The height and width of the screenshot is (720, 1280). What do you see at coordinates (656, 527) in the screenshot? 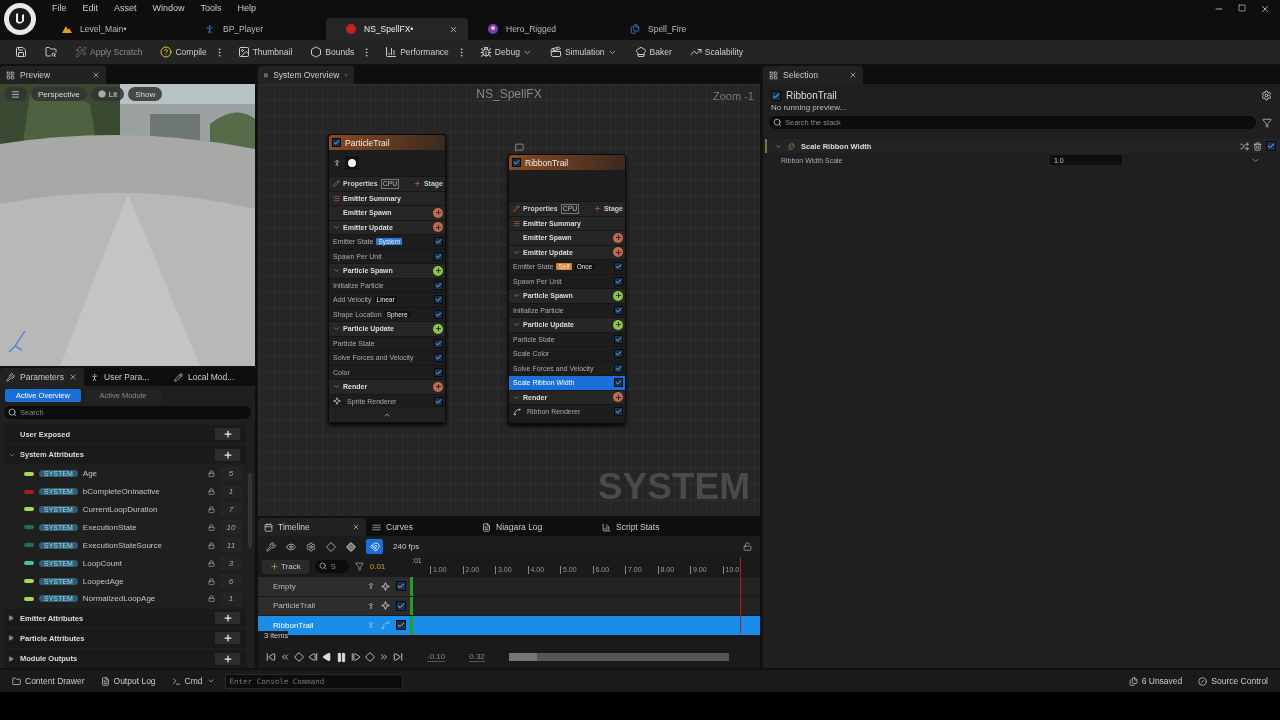
I see `panel-tab: Script Stats` at bounding box center [656, 527].